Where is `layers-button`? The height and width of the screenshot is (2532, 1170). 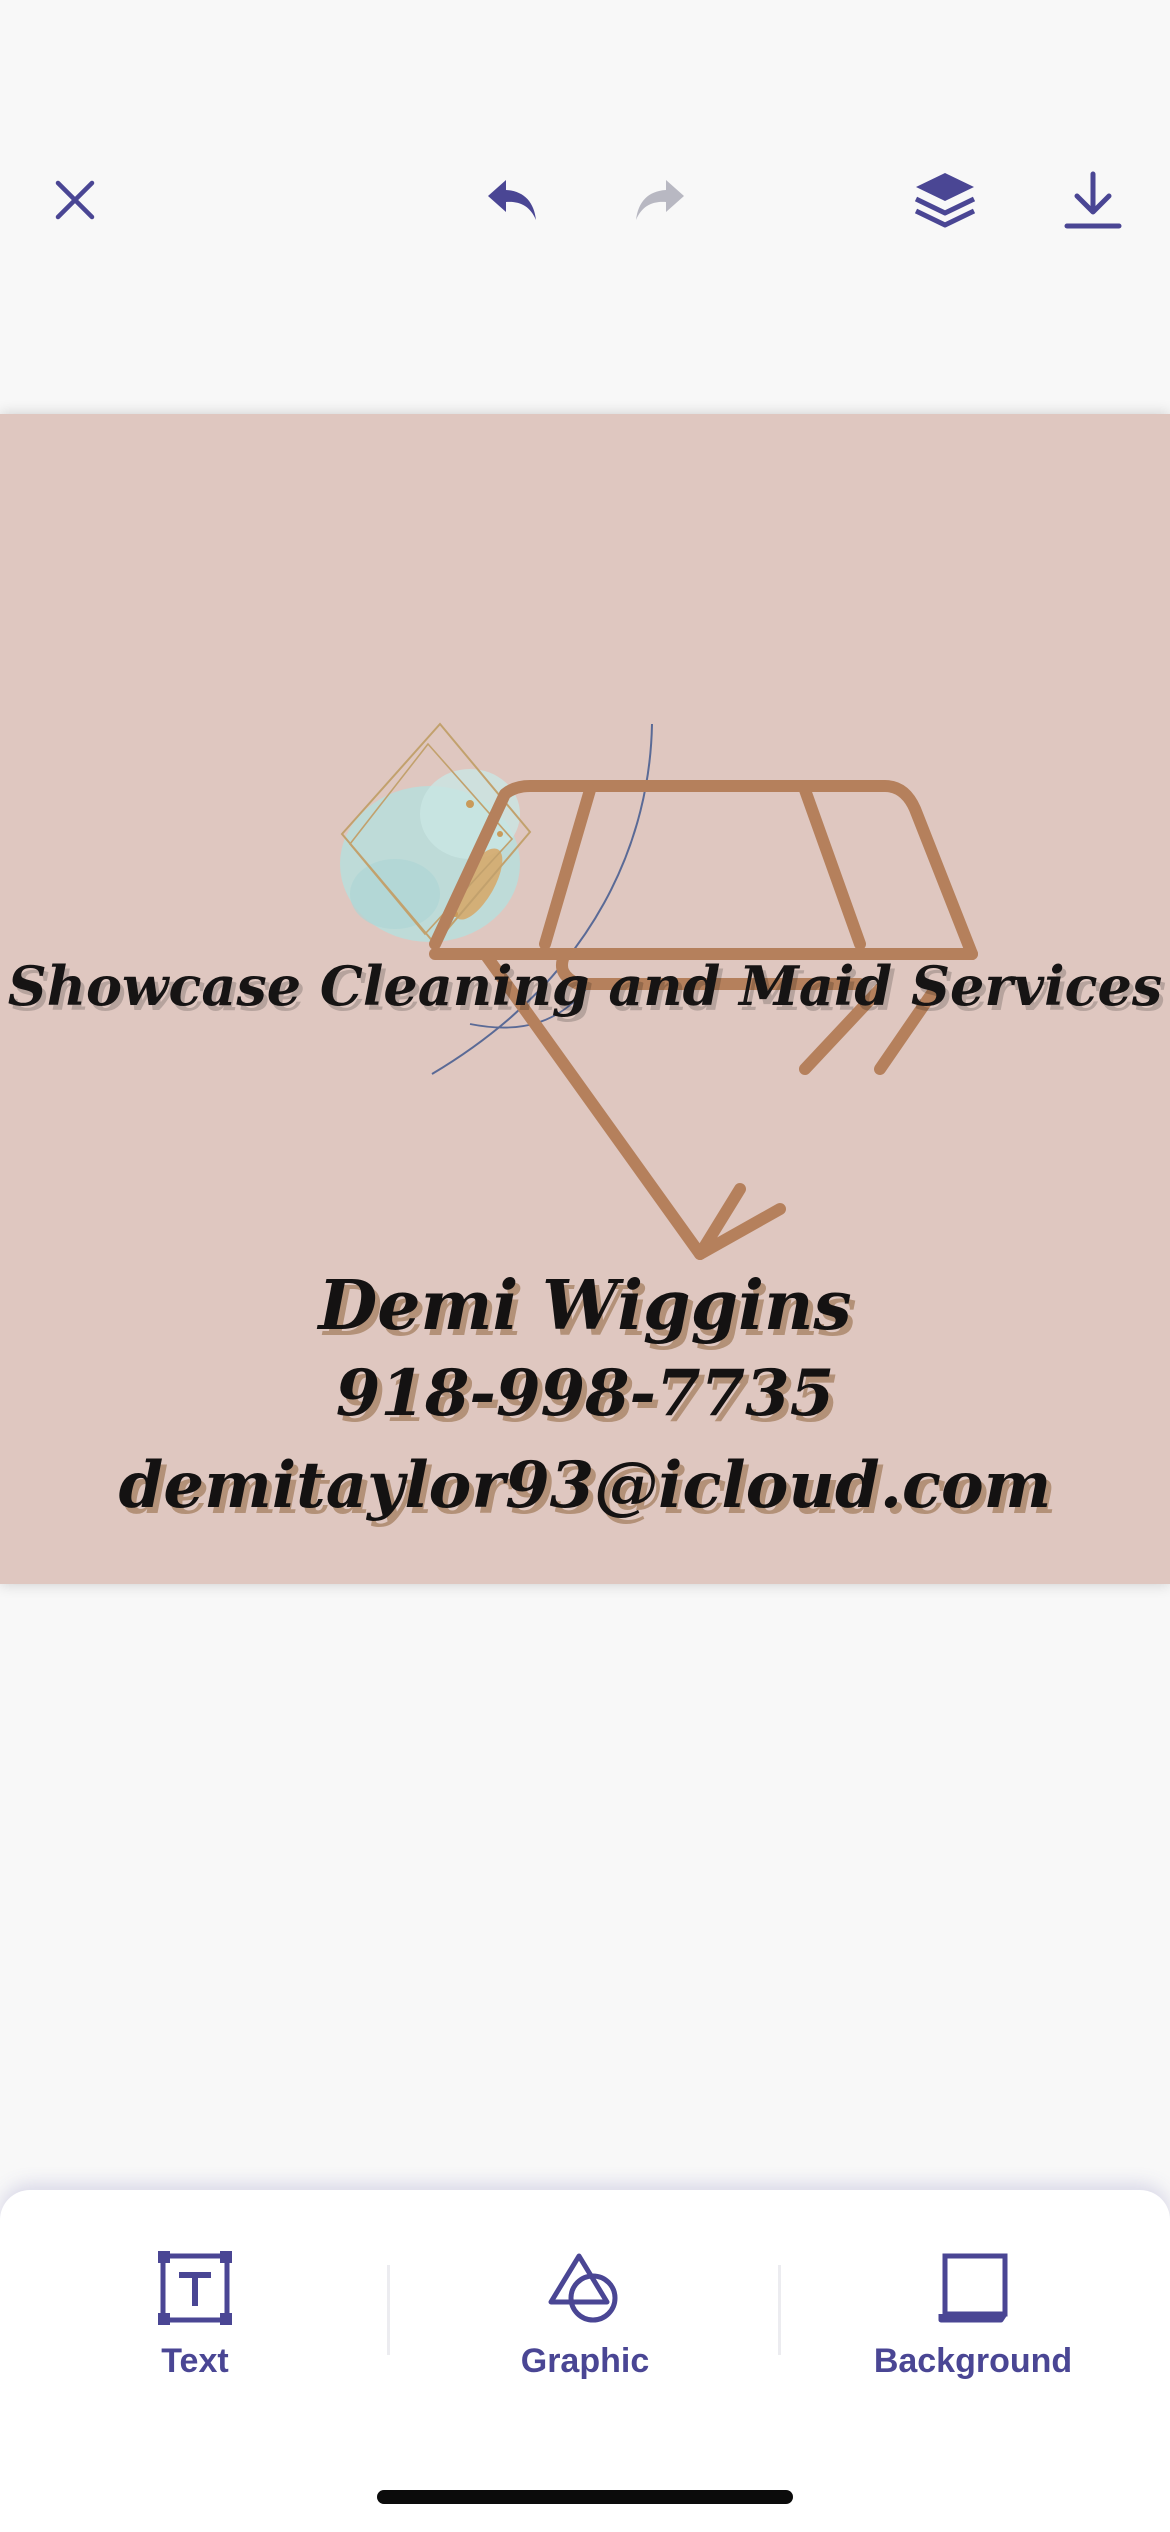 layers-button is located at coordinates (945, 200).